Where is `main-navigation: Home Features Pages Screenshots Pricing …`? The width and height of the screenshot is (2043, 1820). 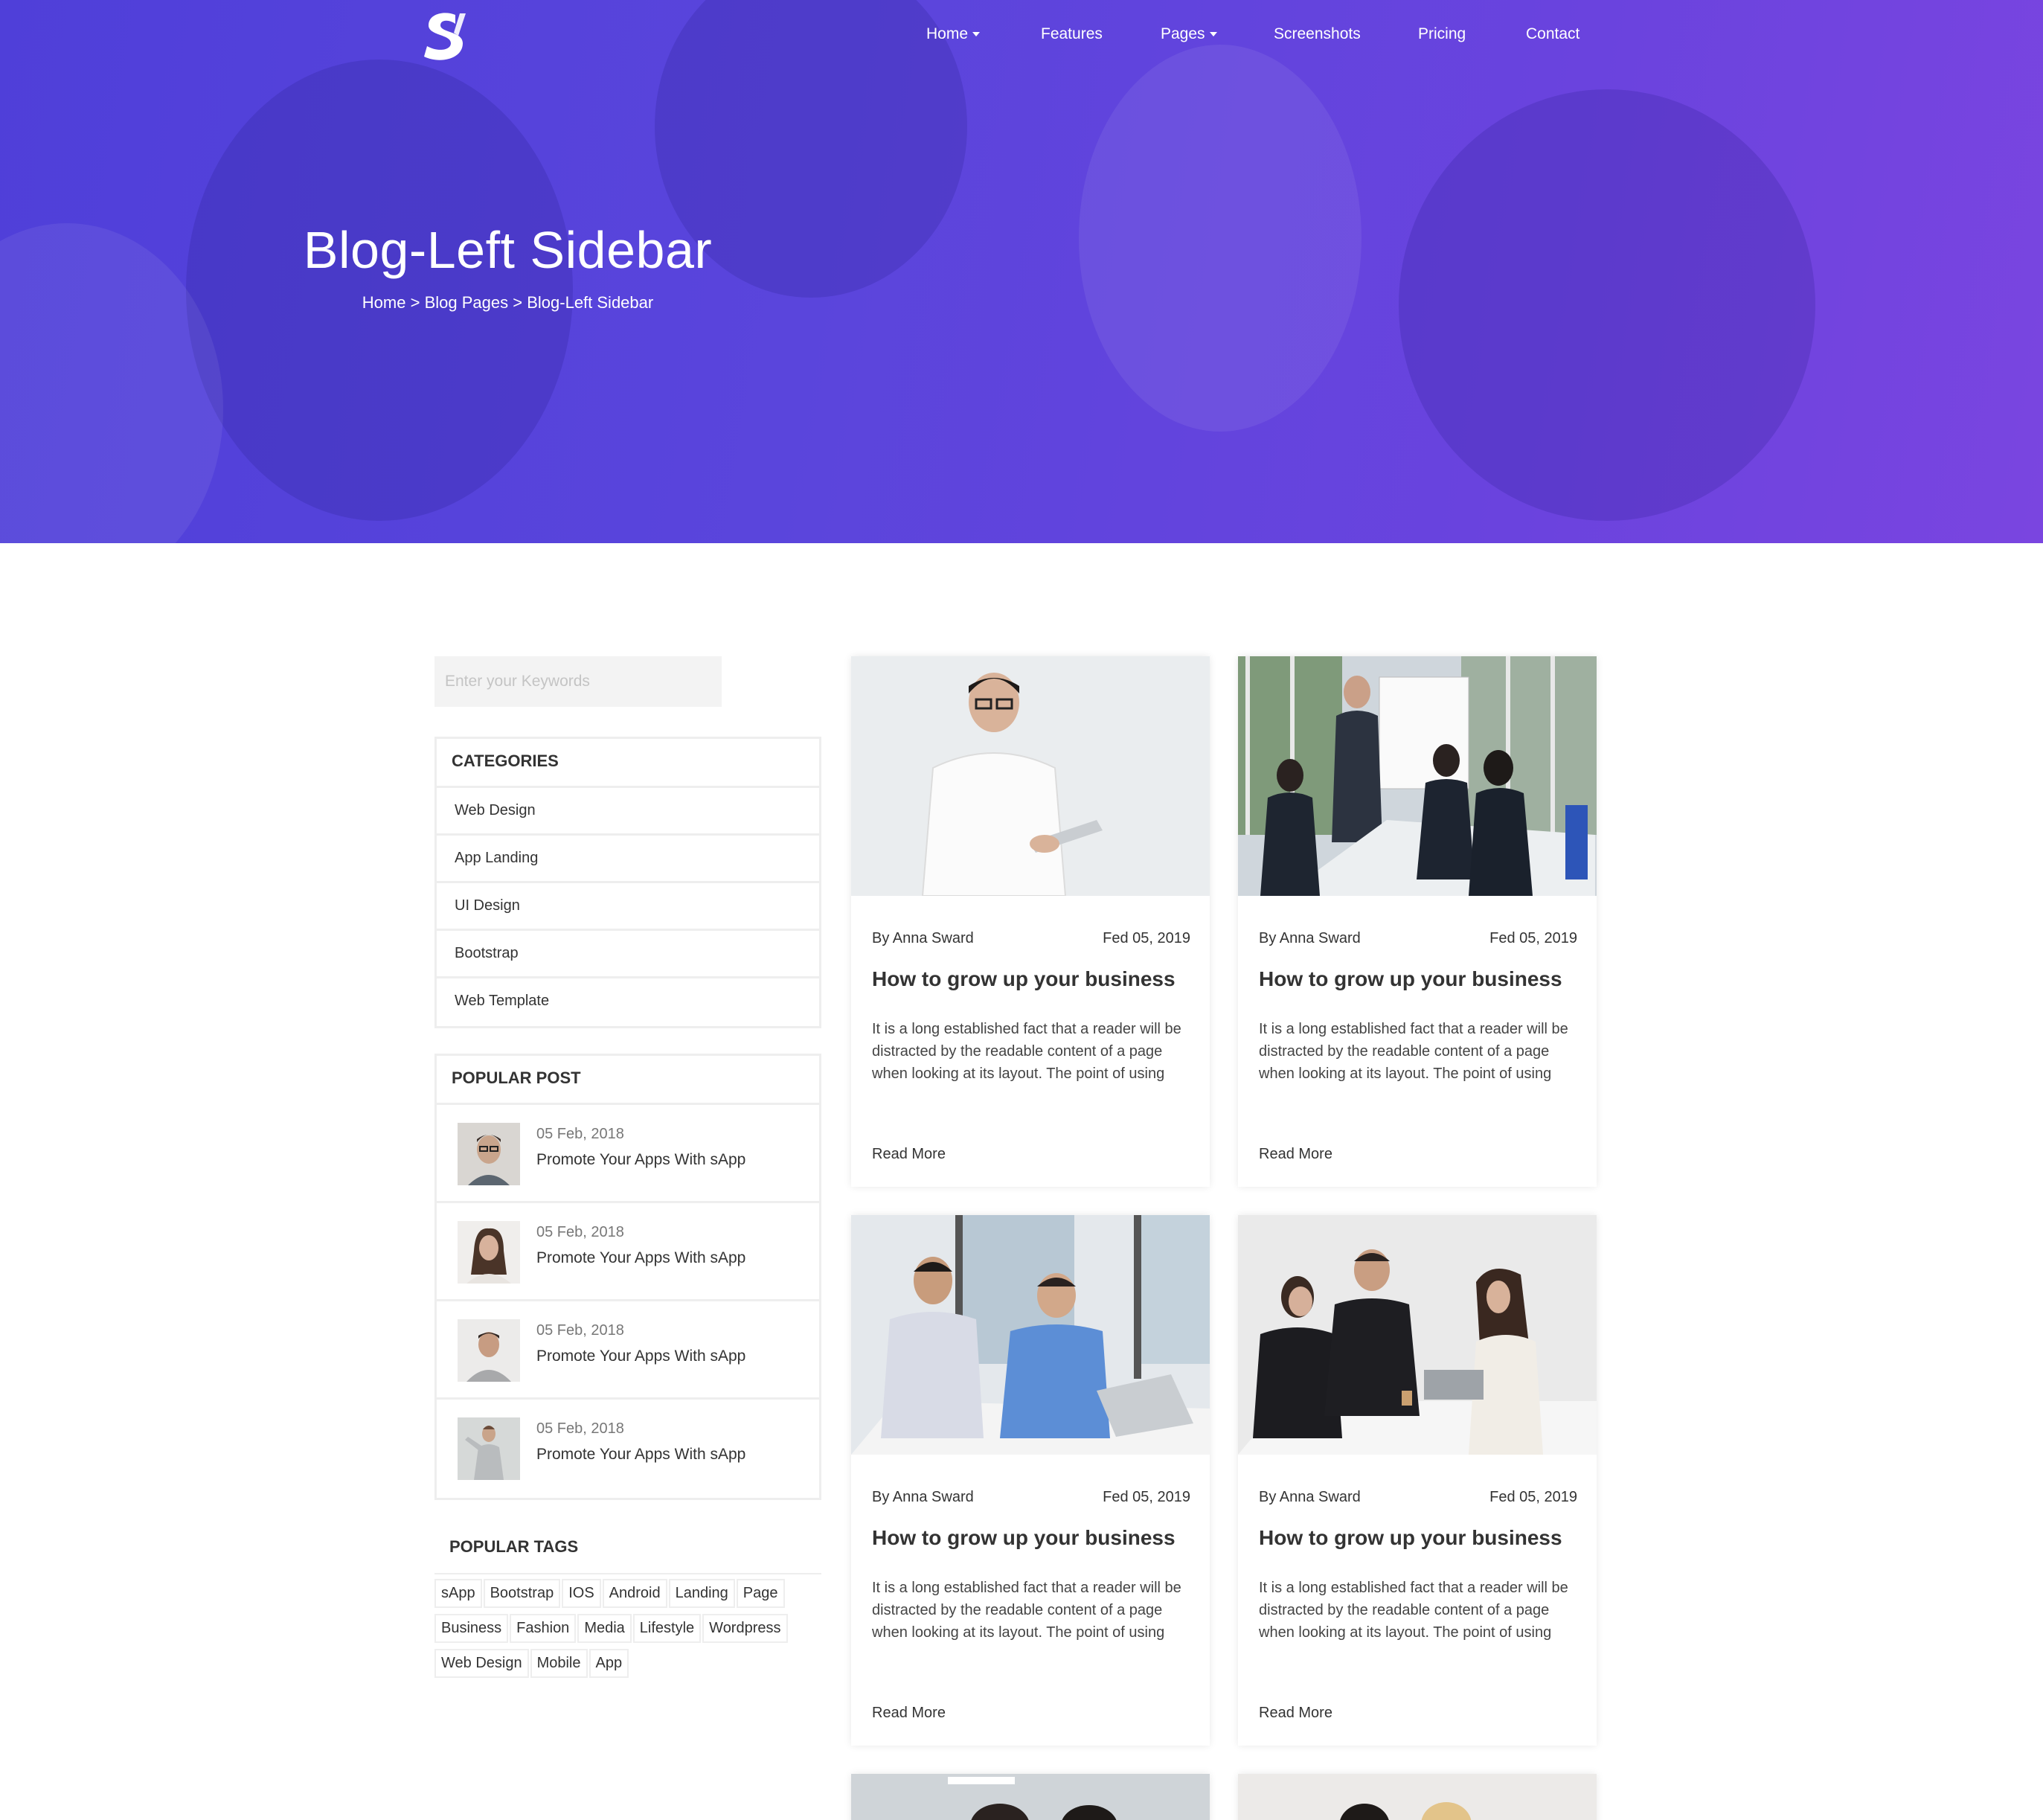
main-navigation: Home Features Pages Screenshots Pricing … is located at coordinates (1021, 38).